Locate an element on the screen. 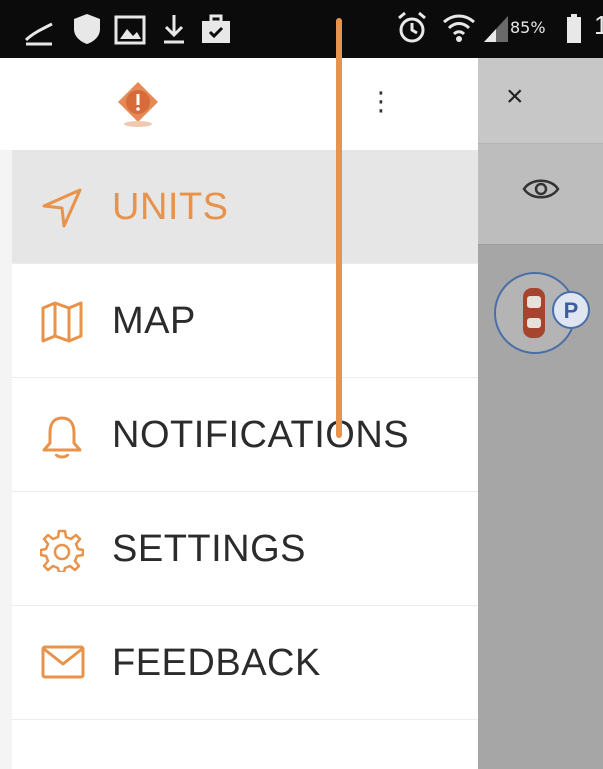 This screenshot has height=769, width=603. close-icon: × is located at coordinates (515, 97).